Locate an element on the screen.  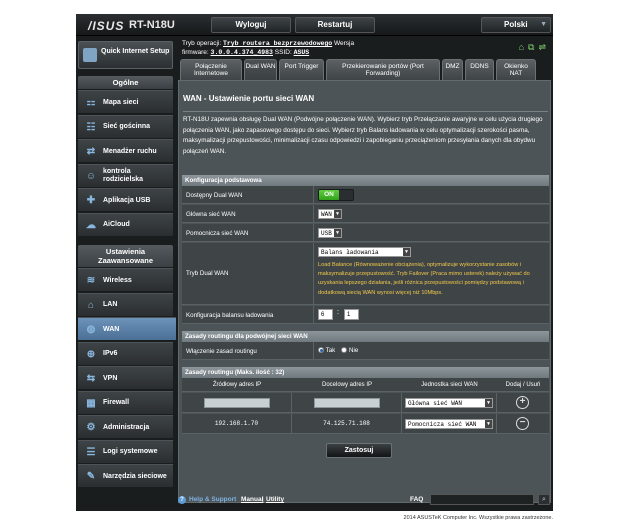
secondary-wan-value: USB is located at coordinates (326, 233).